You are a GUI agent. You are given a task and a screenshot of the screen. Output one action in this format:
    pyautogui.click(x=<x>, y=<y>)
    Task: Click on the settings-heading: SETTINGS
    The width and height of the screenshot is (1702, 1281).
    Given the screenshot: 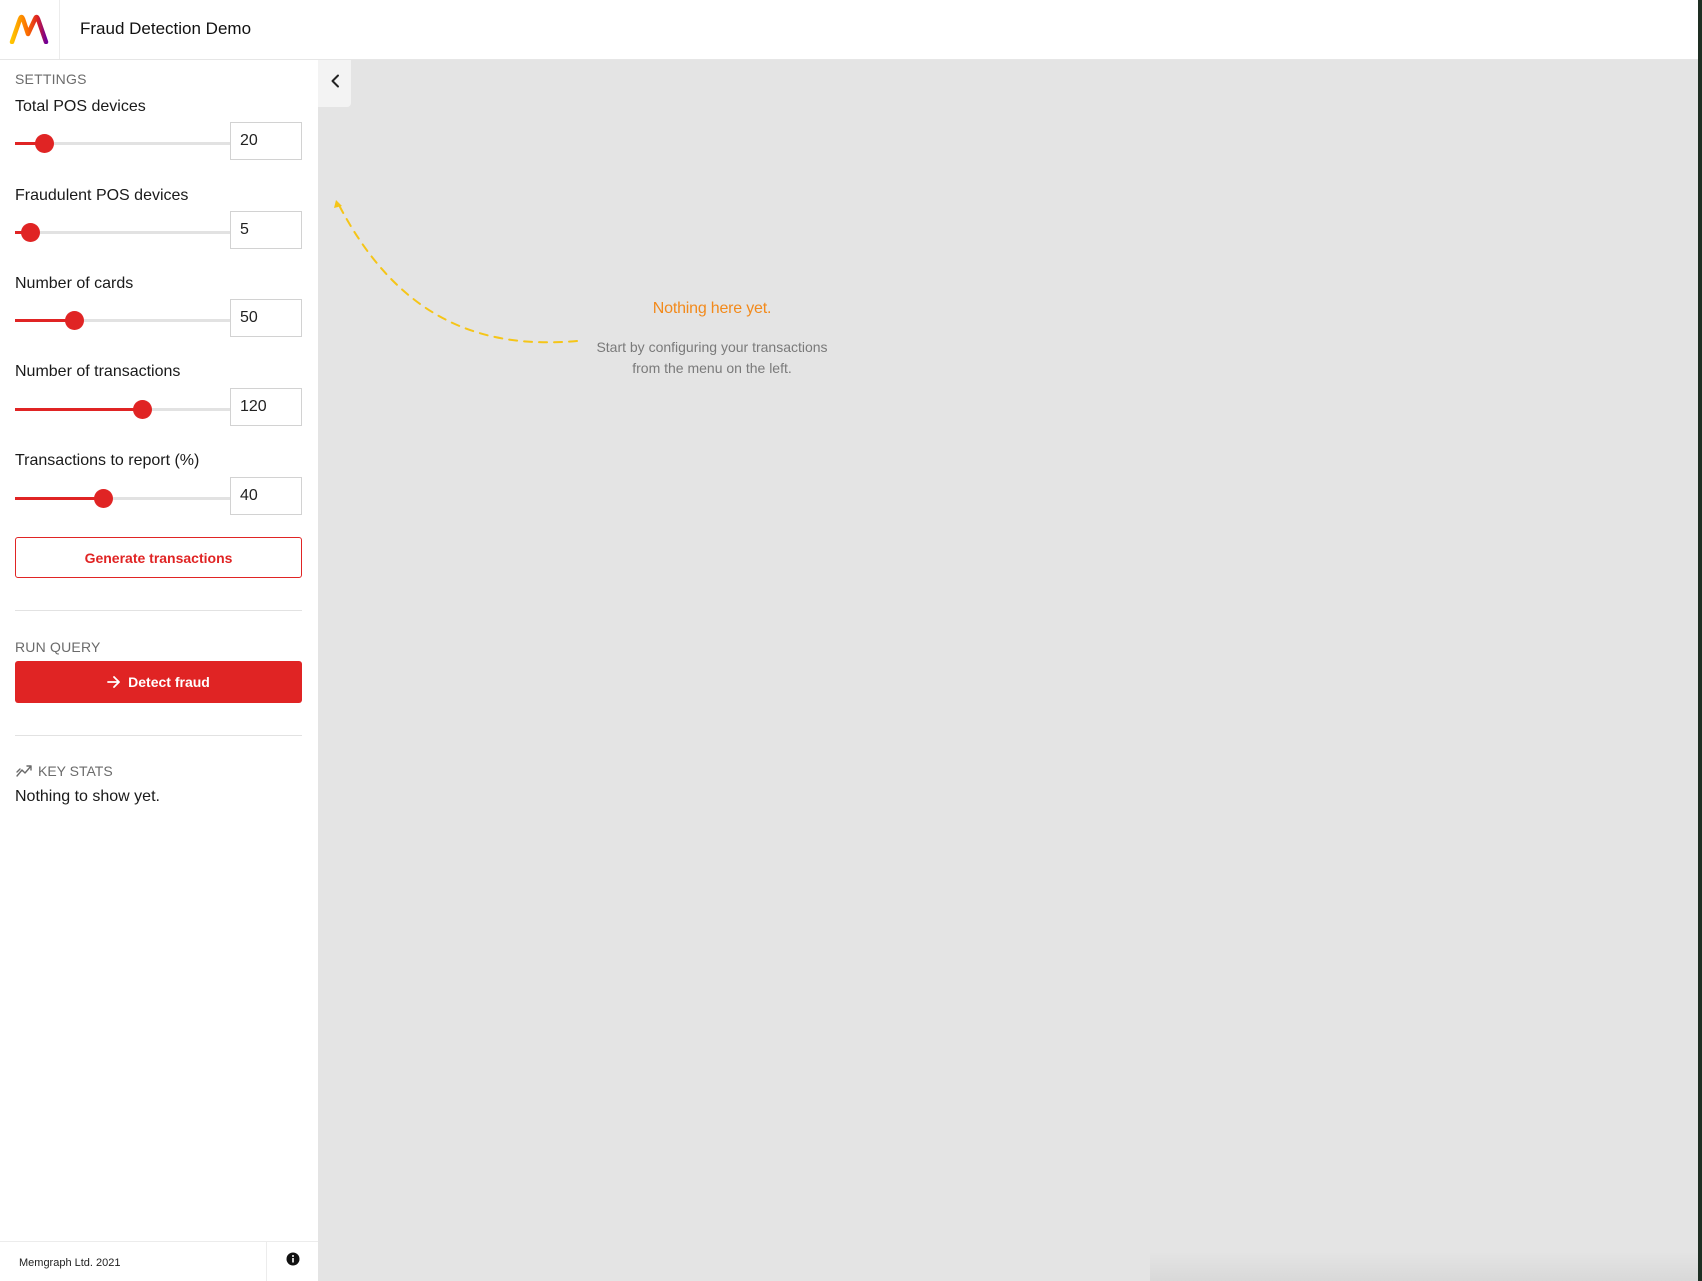 What is the action you would take?
    pyautogui.click(x=51, y=79)
    